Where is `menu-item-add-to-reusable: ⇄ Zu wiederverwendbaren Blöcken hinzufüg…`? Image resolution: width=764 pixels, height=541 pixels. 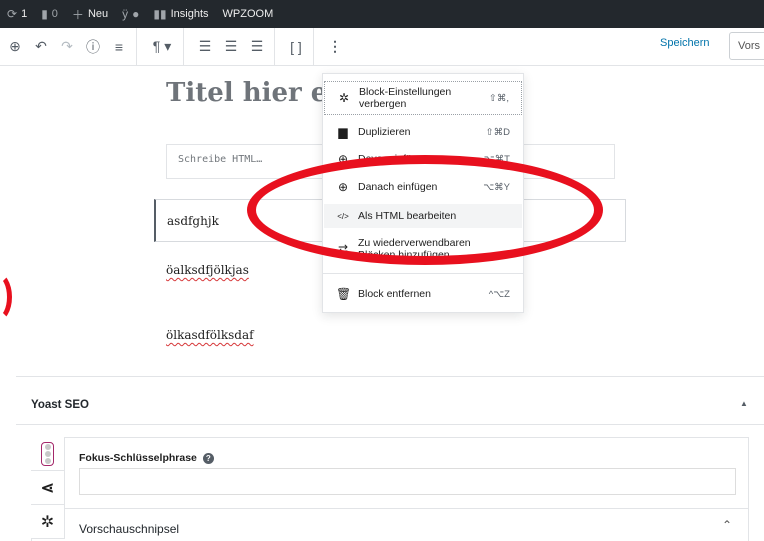 menu-item-add-to-reusable: ⇄ Zu wiederverwendbaren Blöcken hinzufüg… is located at coordinates (423, 249).